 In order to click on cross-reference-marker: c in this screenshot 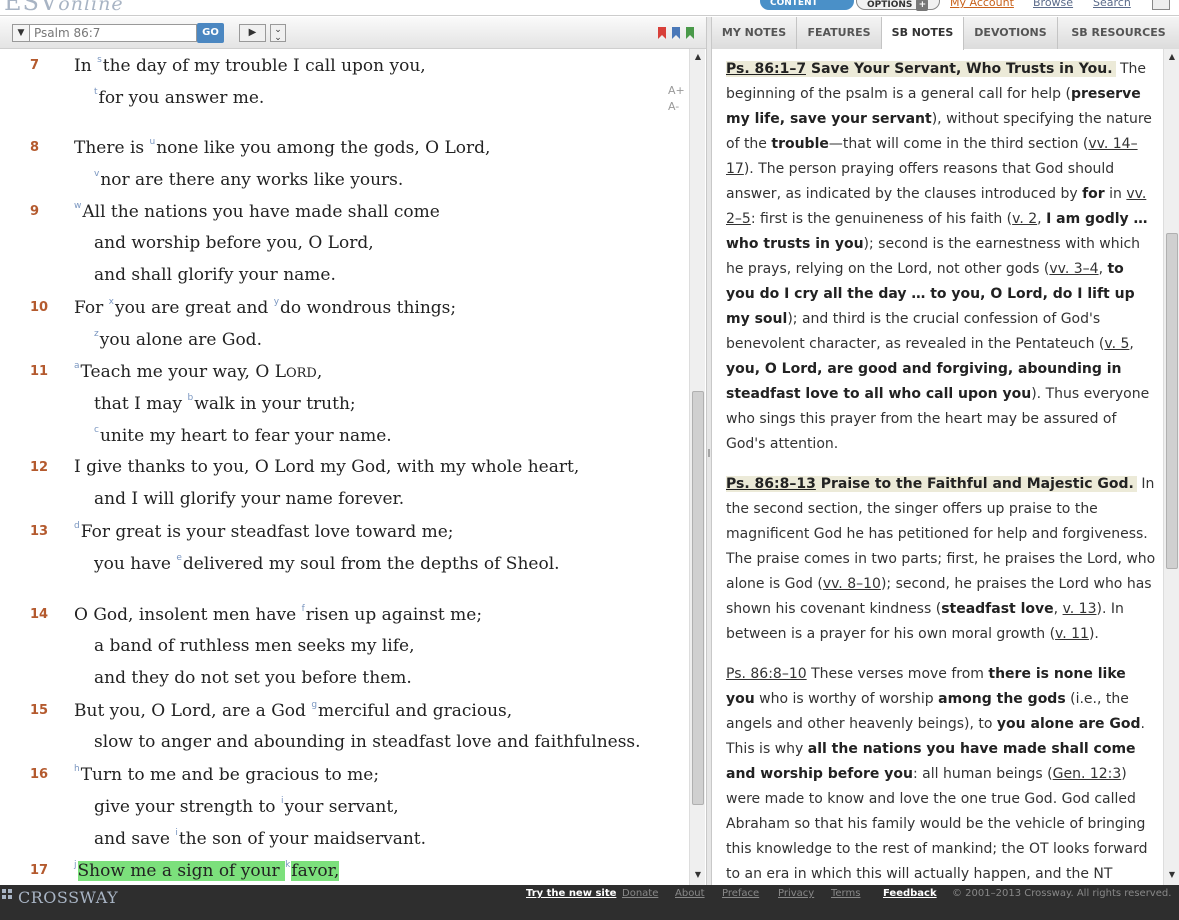, I will do `click(96, 430)`.